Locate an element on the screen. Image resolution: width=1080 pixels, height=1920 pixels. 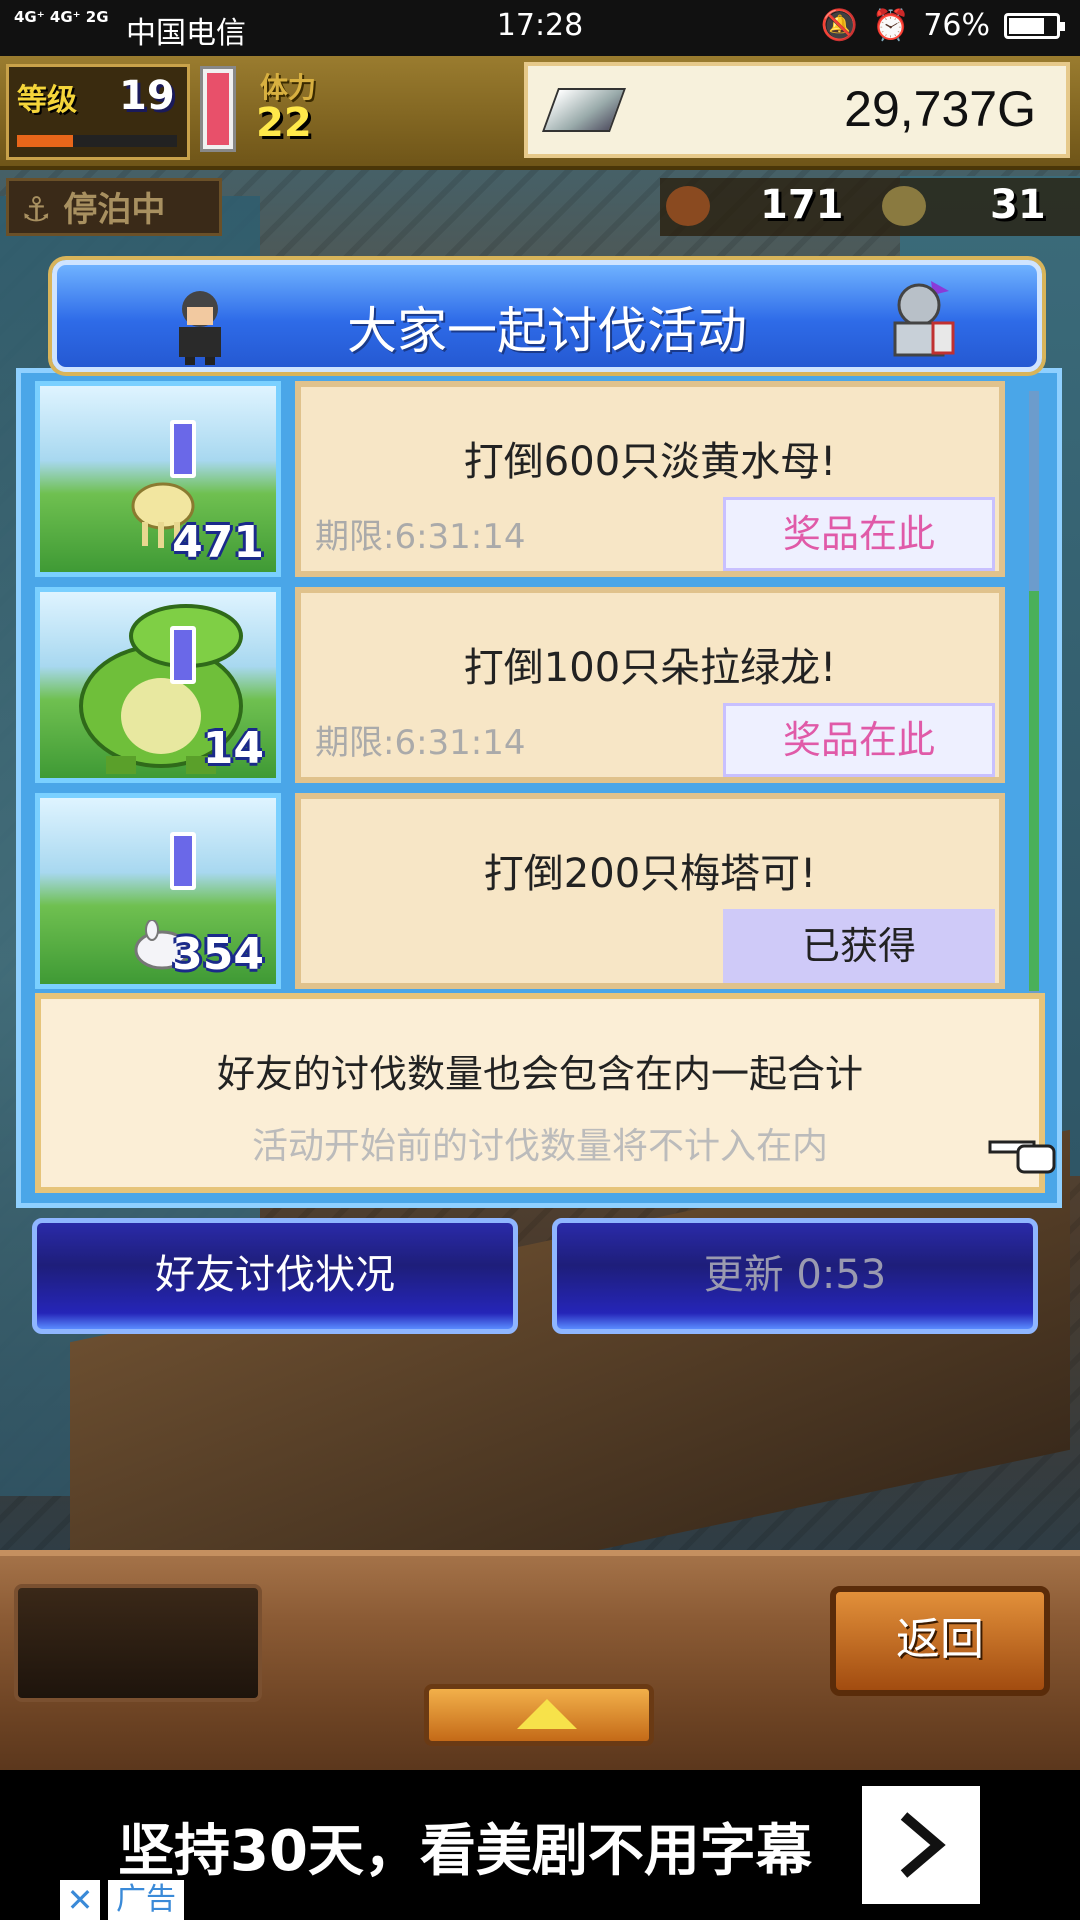
event-title-bar: 大家一起讨伐活动 is located at coordinates (547, 316).